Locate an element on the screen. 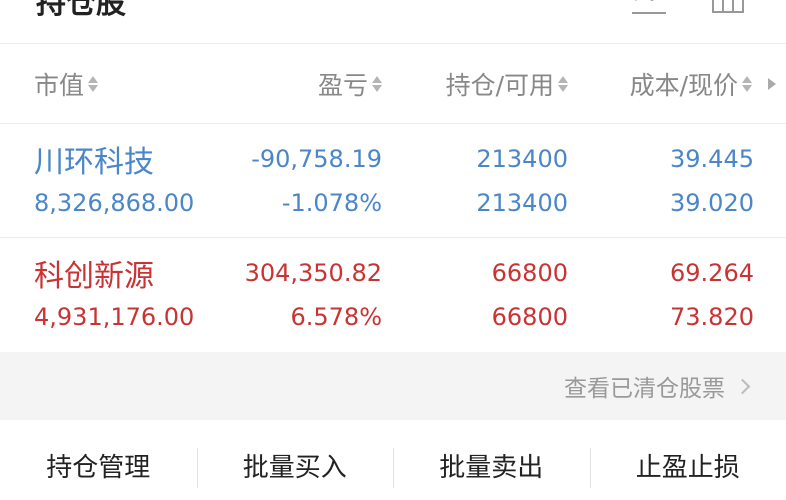 This screenshot has height=500, width=786. profit-loss-pct: -1.078% is located at coordinates (331, 203).